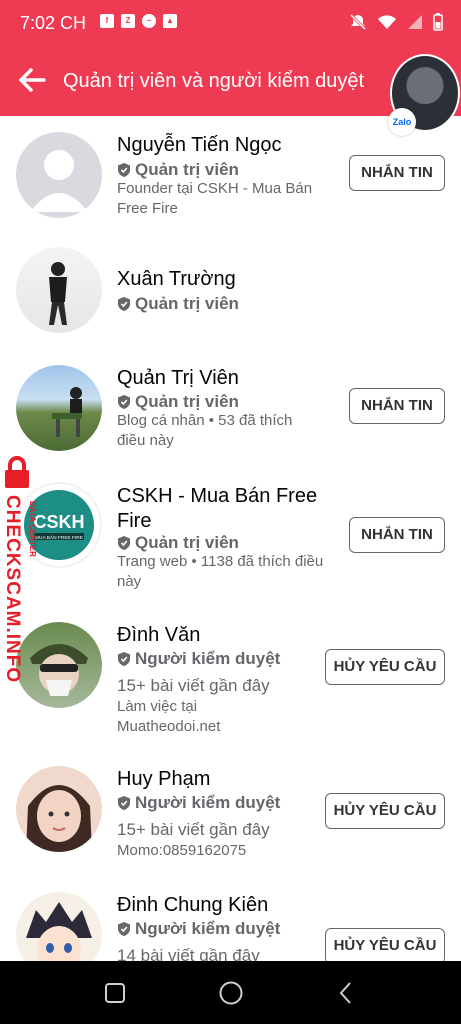 This screenshot has width=461, height=1024. I want to click on zalo-icon: Z, so click(128, 21).